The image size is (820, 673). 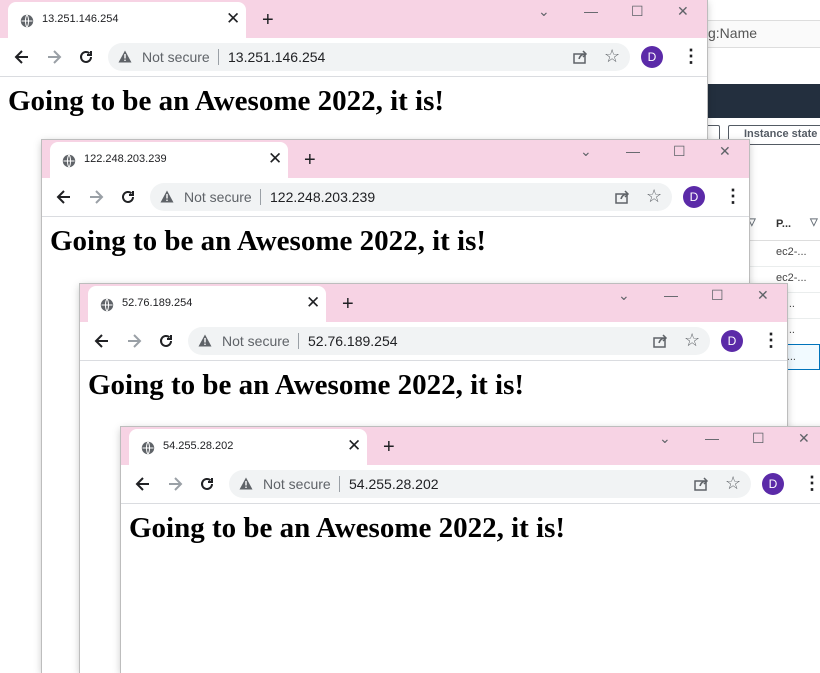 I want to click on table-column-header: ▽ P... ▽, so click(x=784, y=225).